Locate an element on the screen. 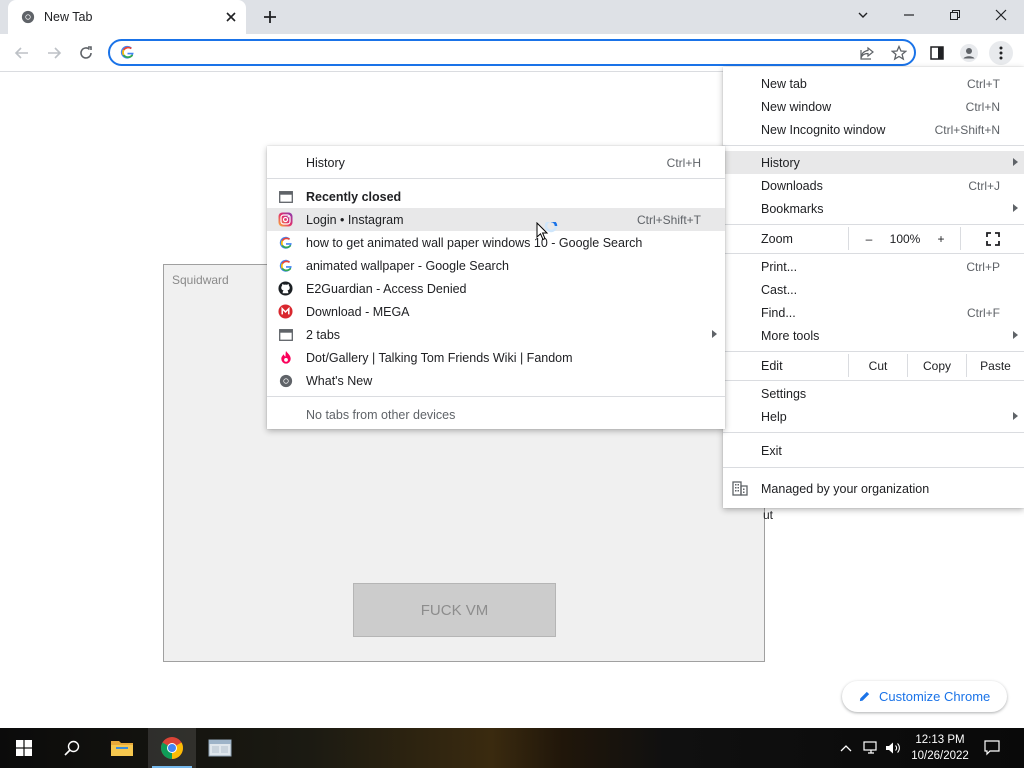 This screenshot has width=1024, height=768. chevron-down-icon is located at coordinates (863, 15).